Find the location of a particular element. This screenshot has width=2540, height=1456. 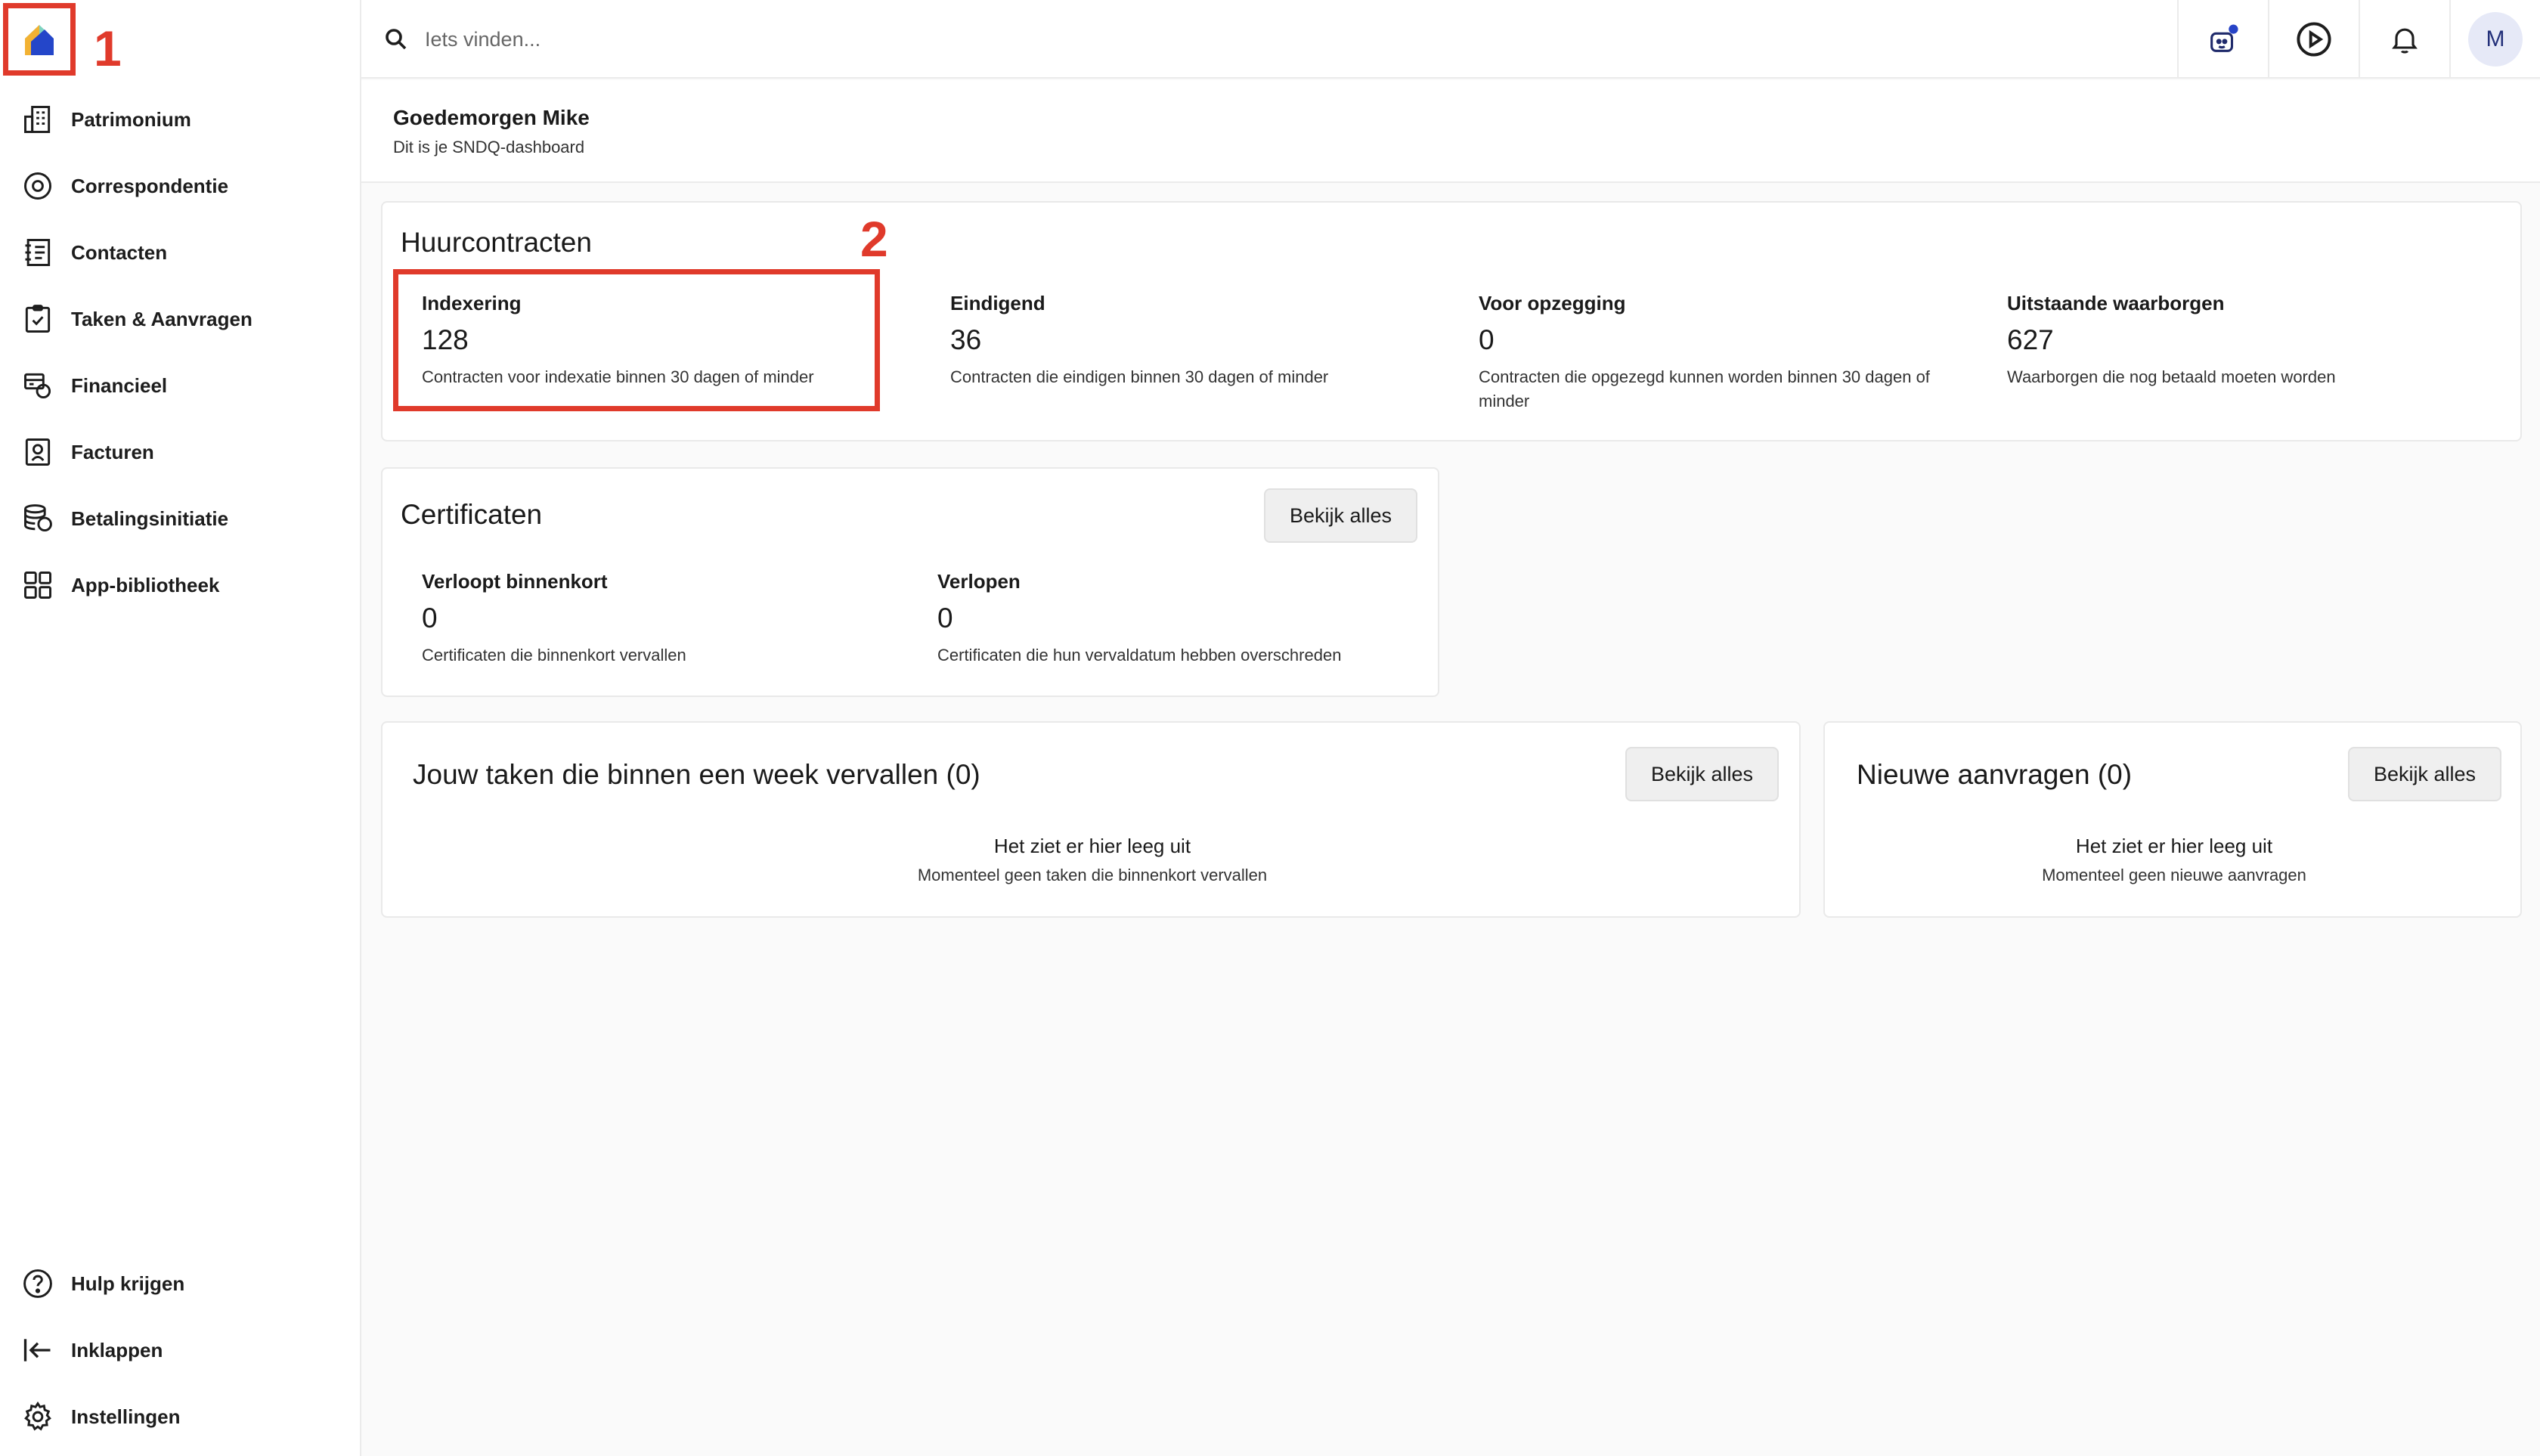

nav-item-hulp-krijgen: Hulp krijgen is located at coordinates (102, 1283).